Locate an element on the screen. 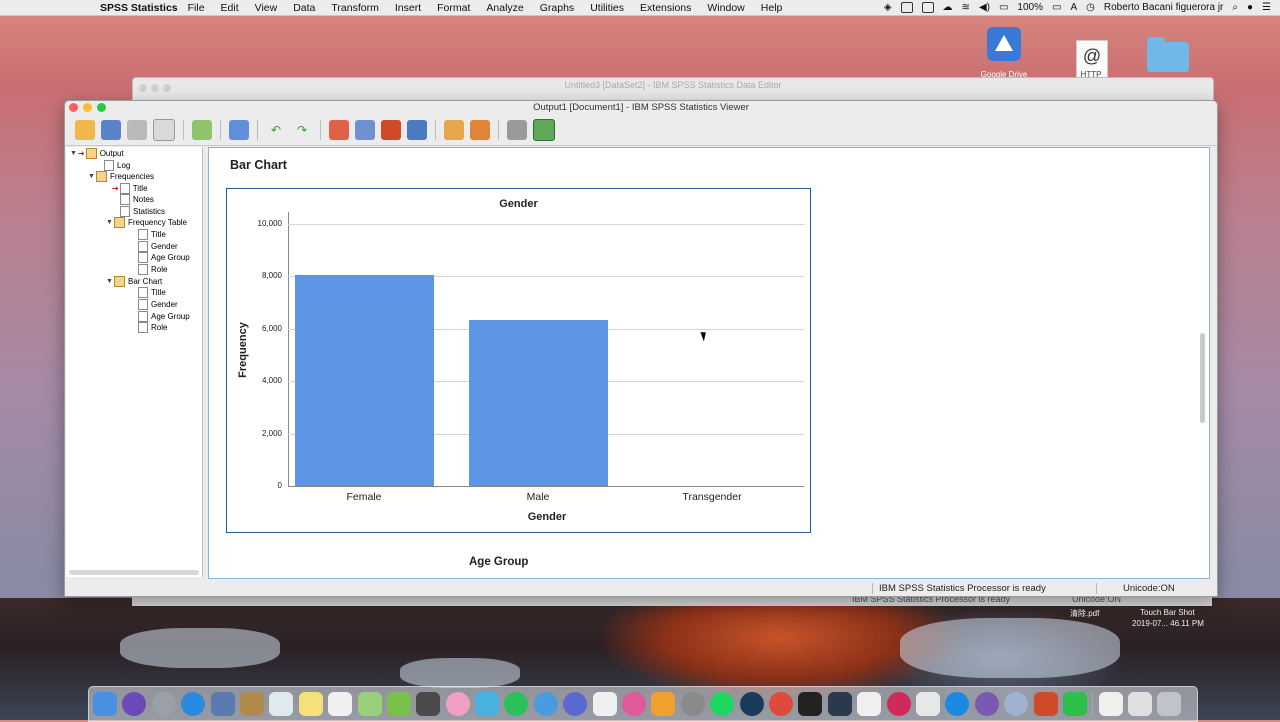 Image resolution: width=1280 pixels, height=722 pixels. notes-icon is located at coordinates (310, 704).